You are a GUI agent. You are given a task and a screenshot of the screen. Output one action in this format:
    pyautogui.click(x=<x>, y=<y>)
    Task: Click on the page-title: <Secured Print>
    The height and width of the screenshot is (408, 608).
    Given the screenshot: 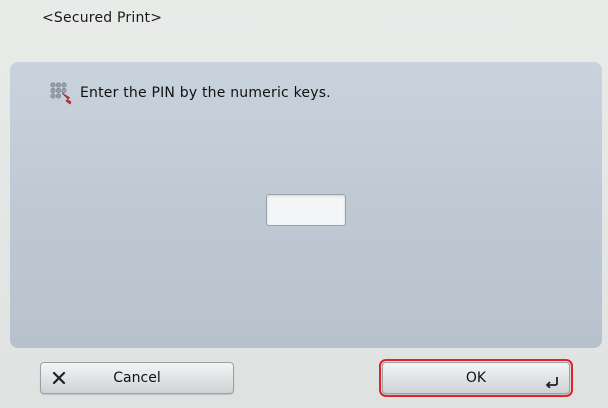 What is the action you would take?
    pyautogui.click(x=102, y=18)
    